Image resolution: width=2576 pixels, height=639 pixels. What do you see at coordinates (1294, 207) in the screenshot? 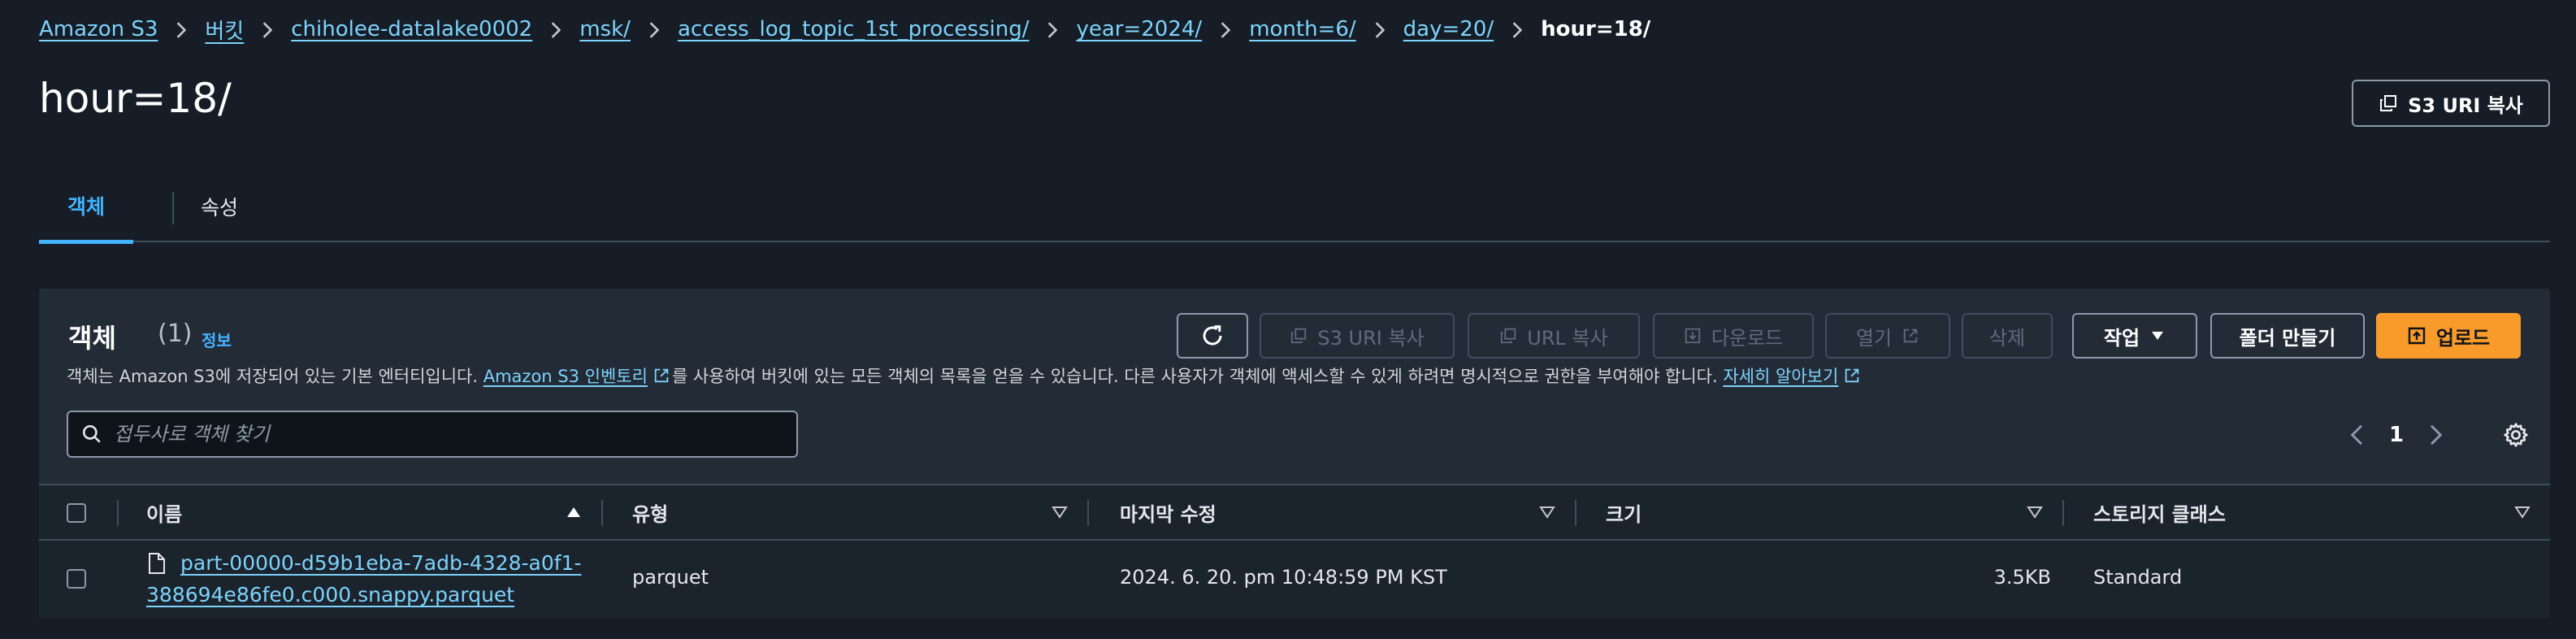
I see `tab-bar: 객체 속성` at bounding box center [1294, 207].